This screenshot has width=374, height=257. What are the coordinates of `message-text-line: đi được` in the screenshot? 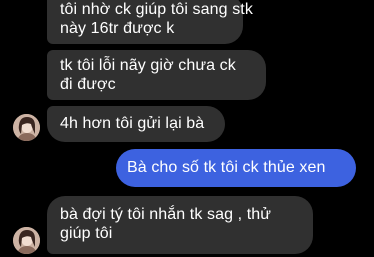 It's located at (88, 84).